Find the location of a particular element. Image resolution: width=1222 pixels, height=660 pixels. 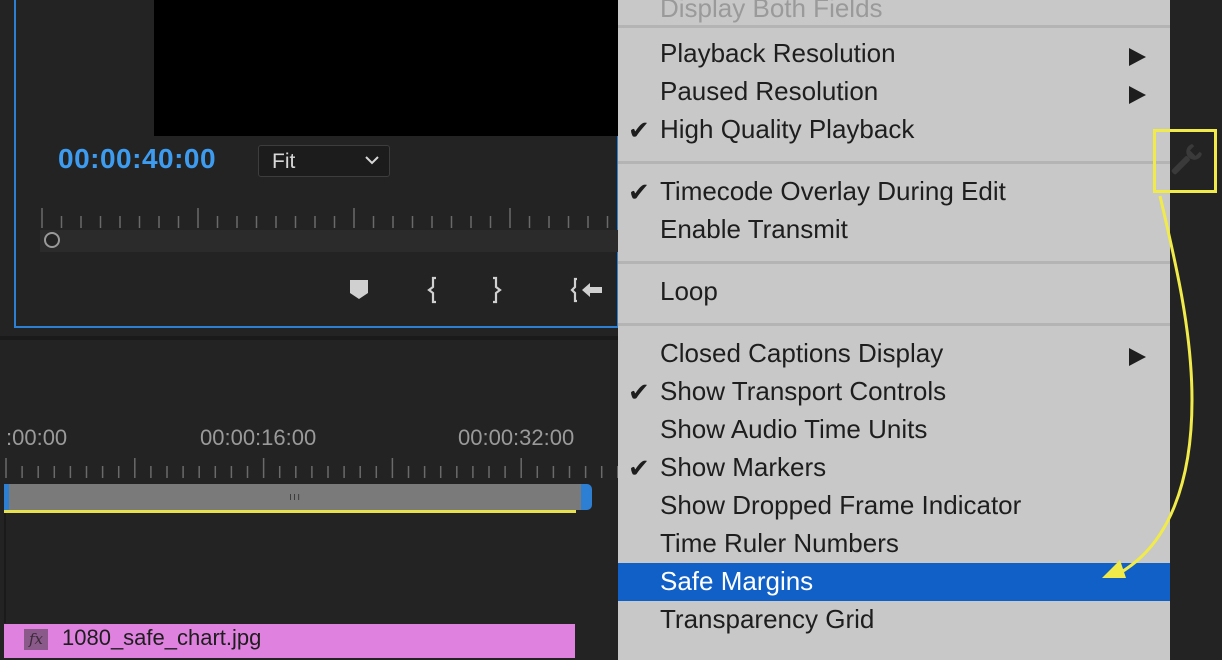

ruler-label: 00:00:32:00 is located at coordinates (516, 437).